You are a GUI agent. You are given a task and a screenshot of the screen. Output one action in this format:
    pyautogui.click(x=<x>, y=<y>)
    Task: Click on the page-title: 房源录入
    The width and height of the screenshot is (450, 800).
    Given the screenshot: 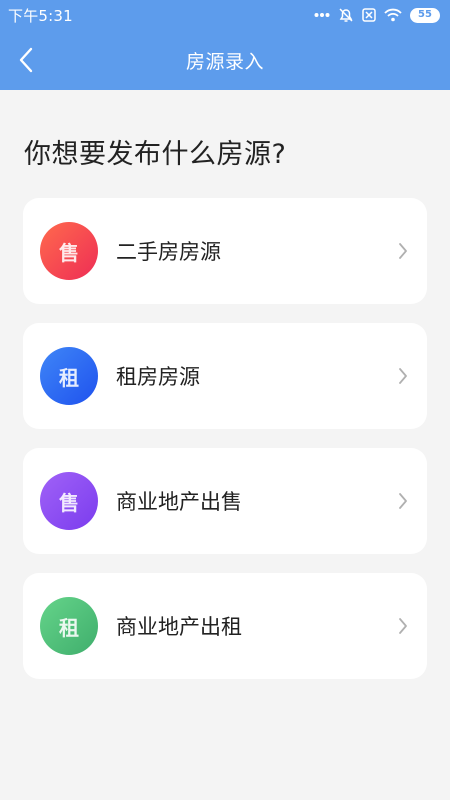 What is the action you would take?
    pyautogui.click(x=224, y=61)
    